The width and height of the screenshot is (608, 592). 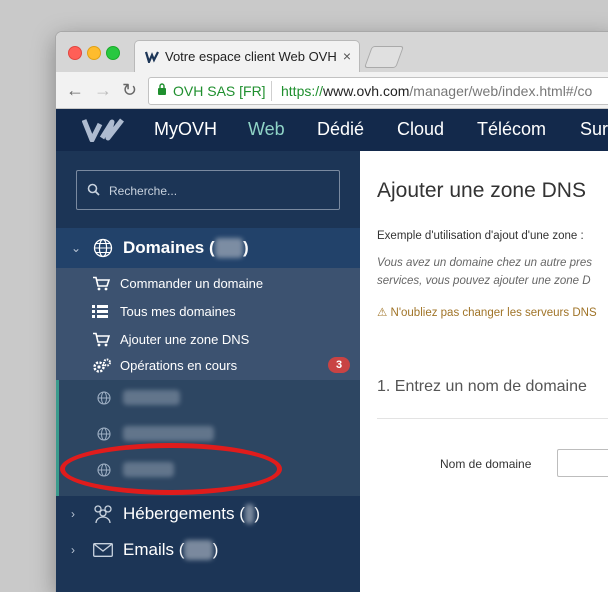 What do you see at coordinates (485, 263) in the screenshot?
I see `intro-description-line: Vous avez un domaine chez un autre pres` at bounding box center [485, 263].